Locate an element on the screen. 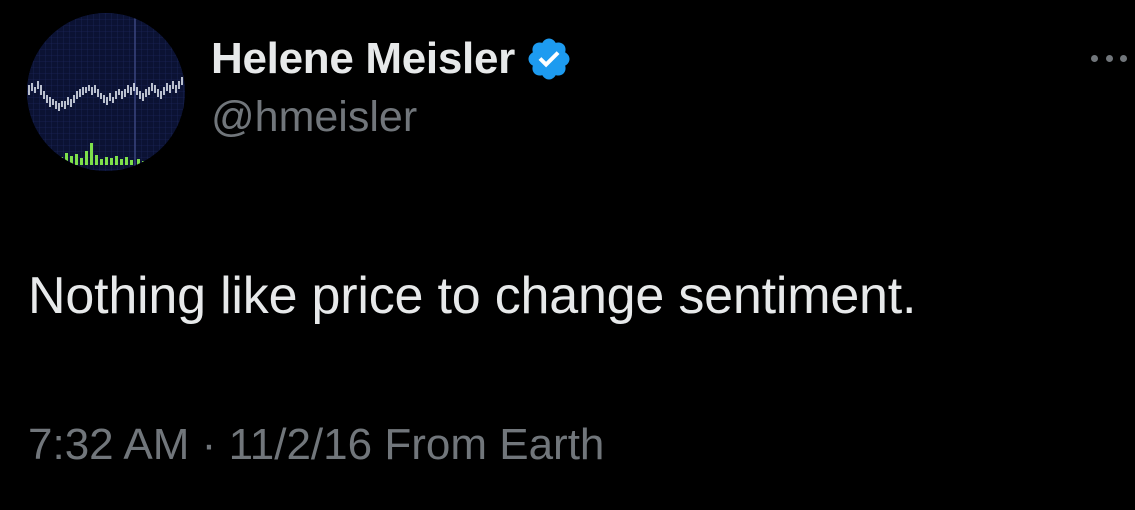 This screenshot has width=1135, height=510. tweet-date: 11/2/16 is located at coordinates (301, 444).